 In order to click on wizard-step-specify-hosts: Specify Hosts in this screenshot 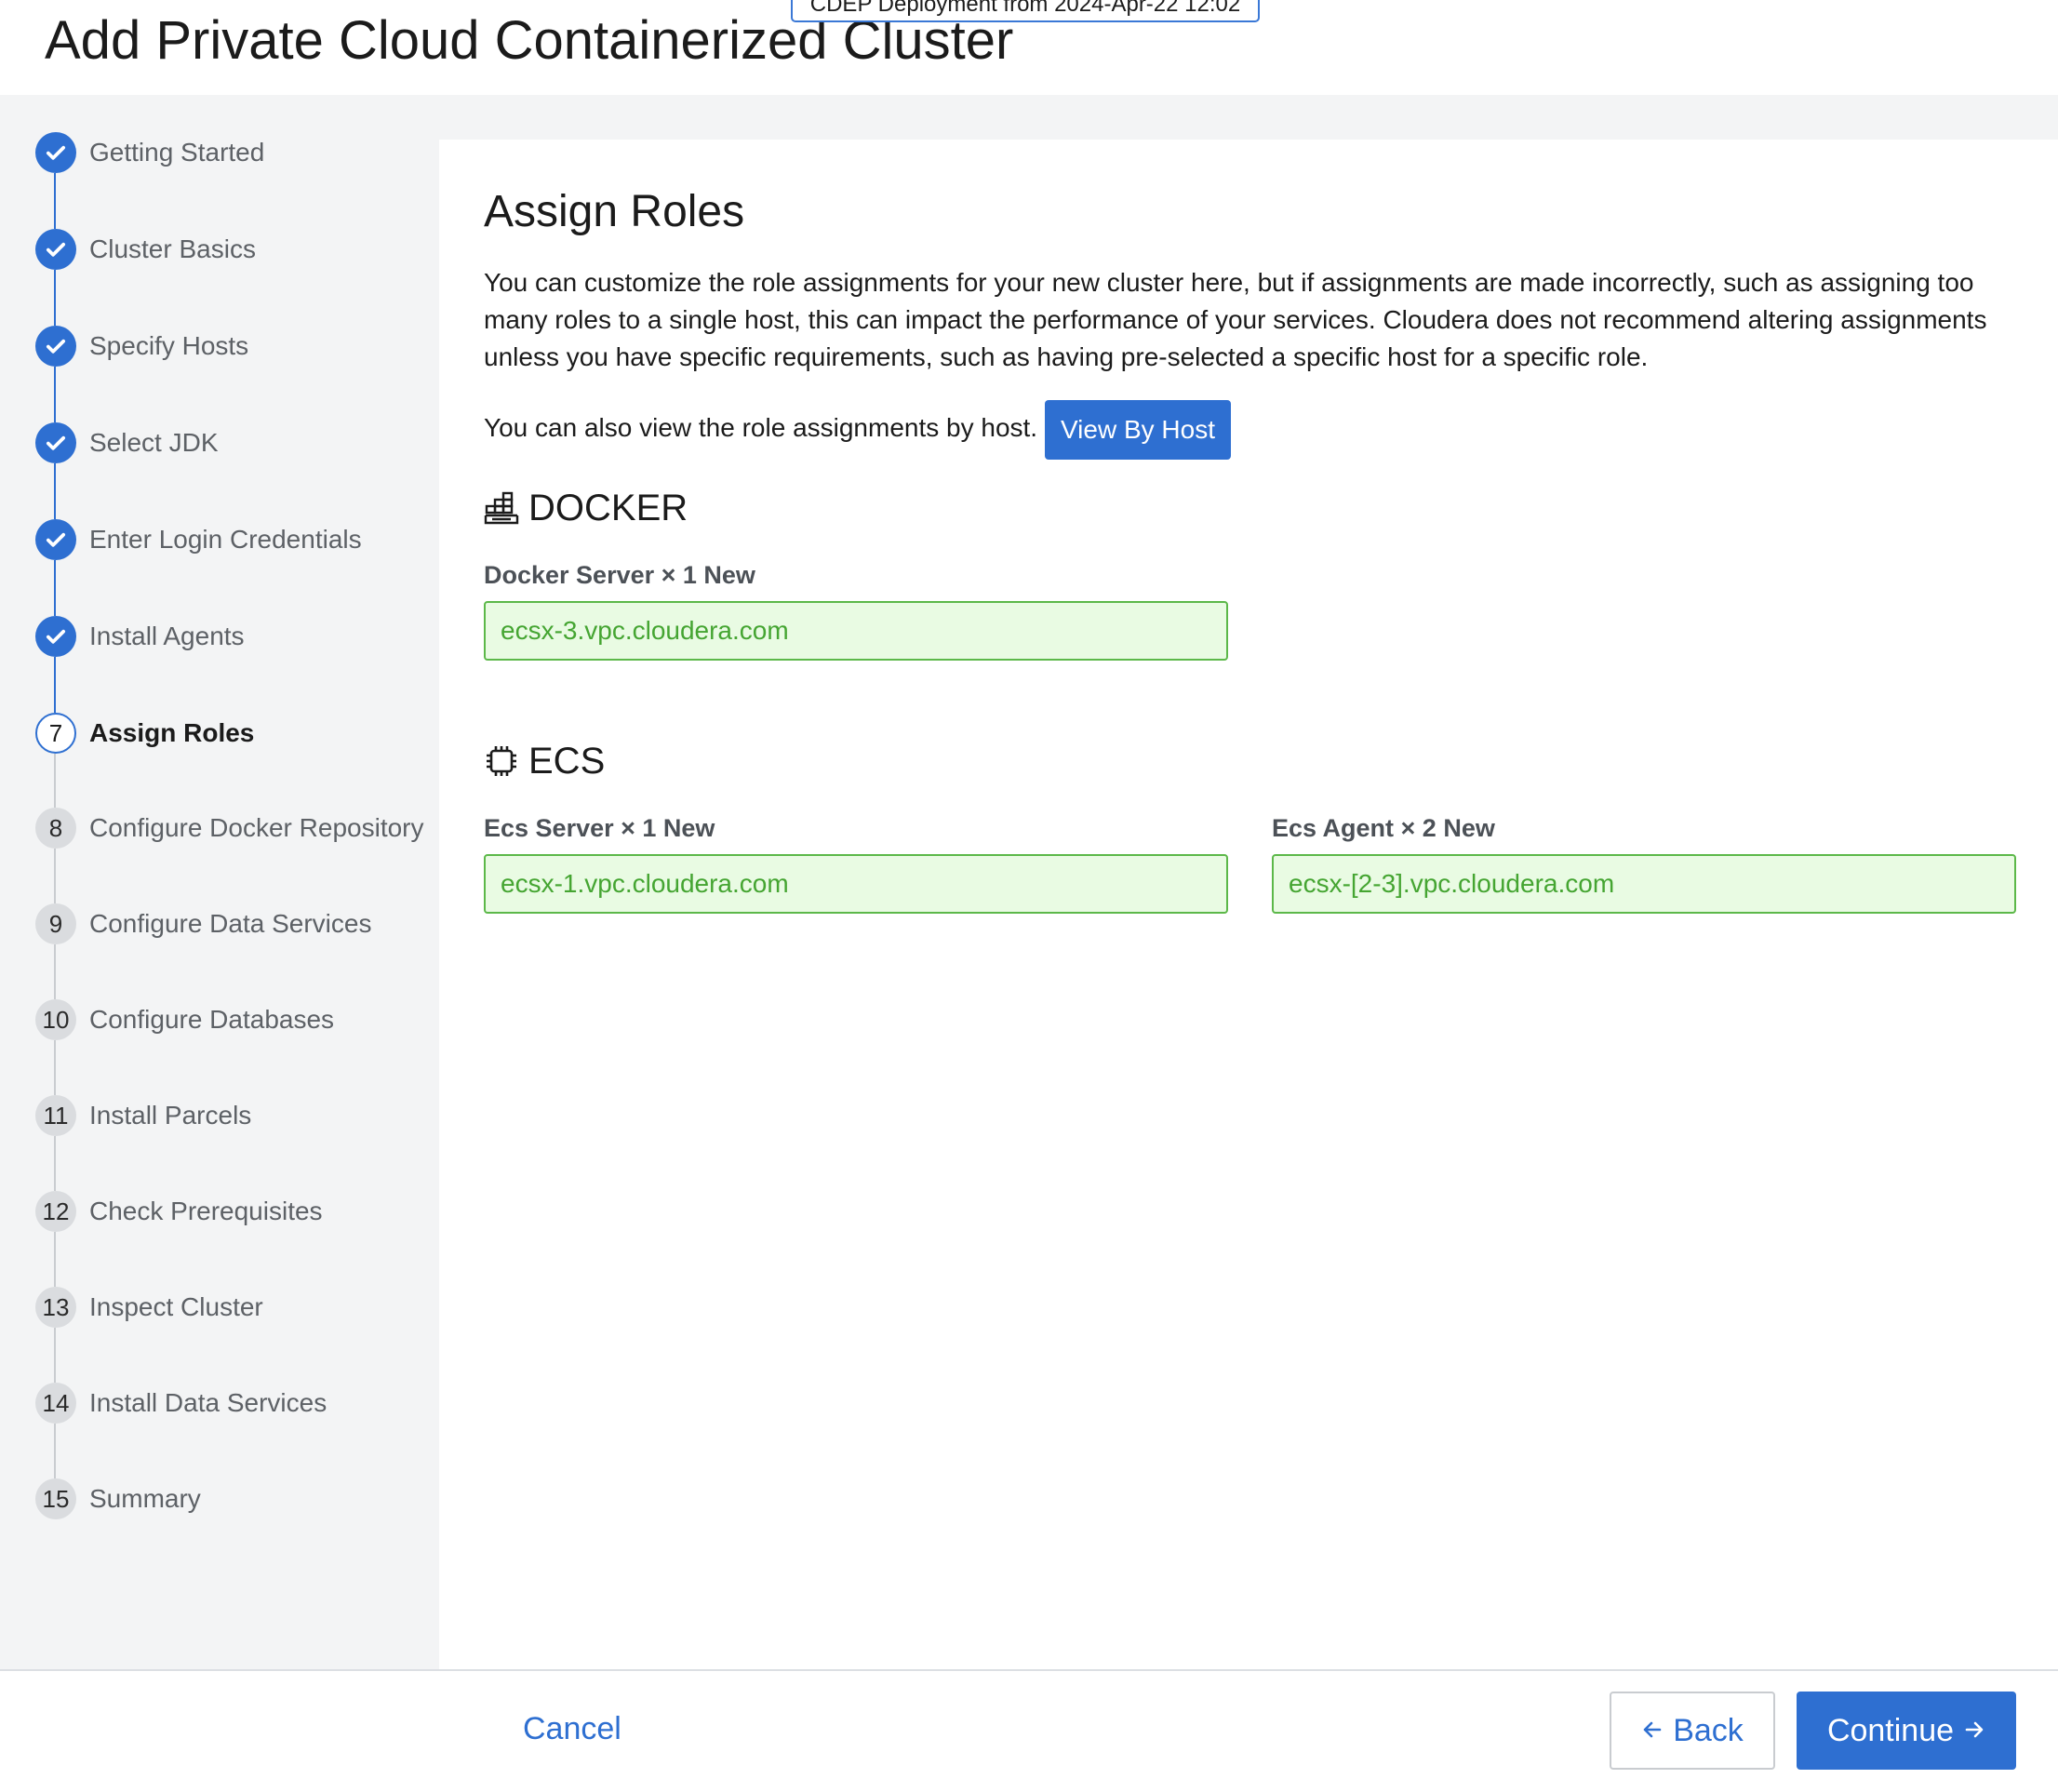, I will do `click(235, 347)`.